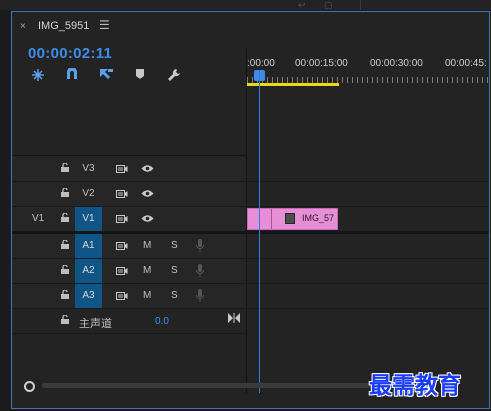 This screenshot has height=411, width=491. I want to click on track-header: V2, so click(129, 194).